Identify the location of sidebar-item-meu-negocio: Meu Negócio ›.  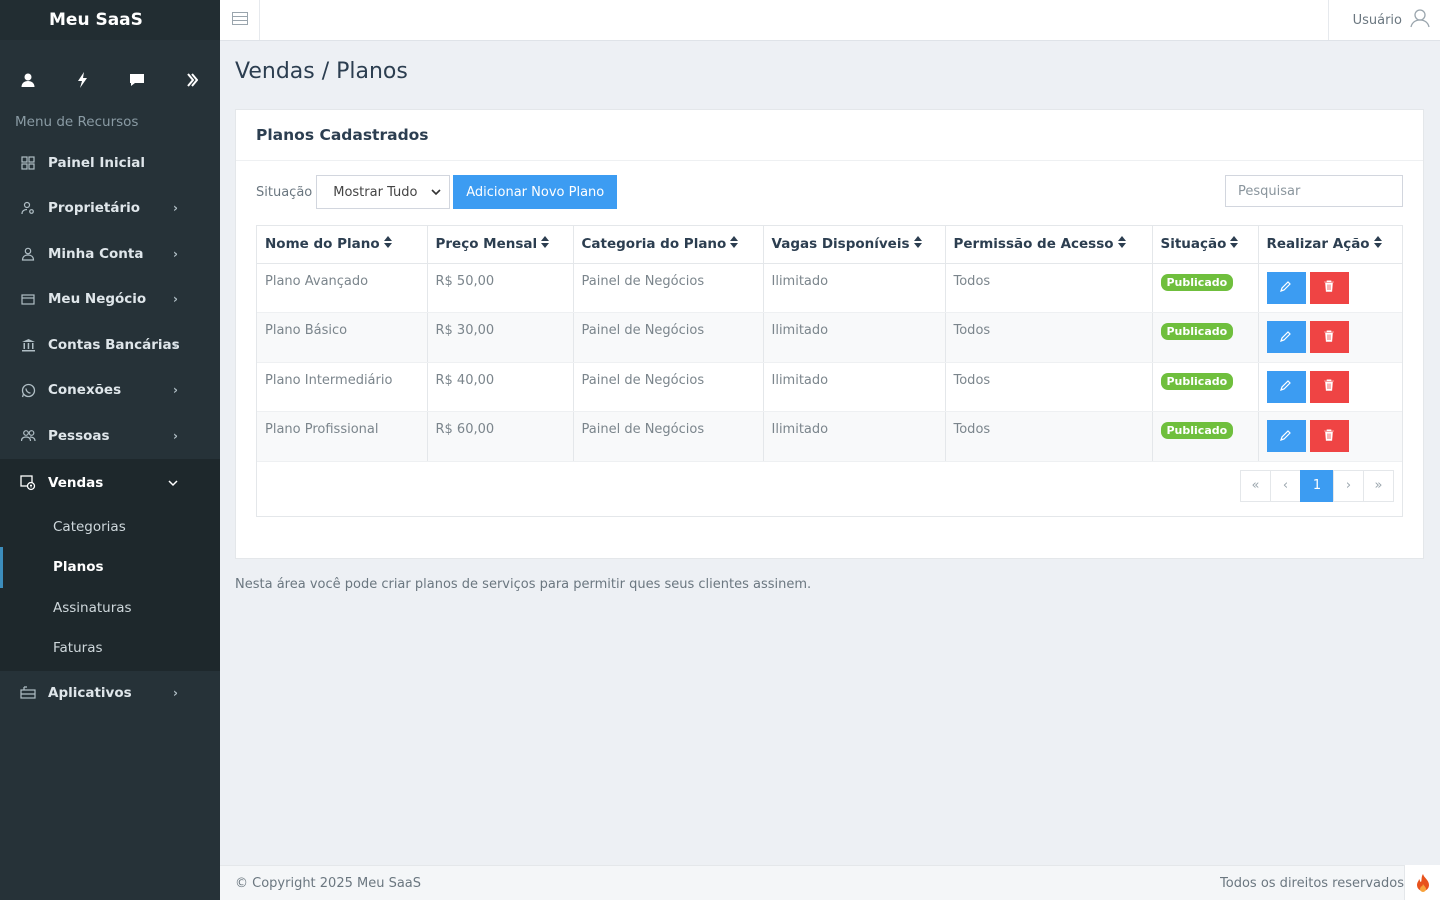
(110, 300).